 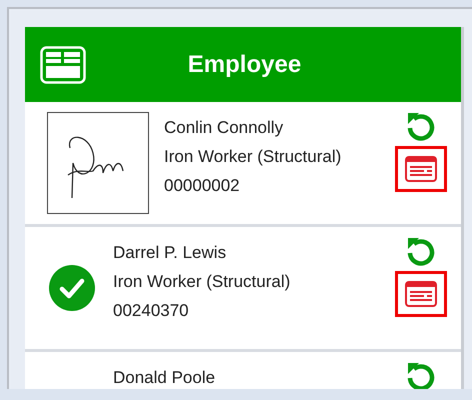 What do you see at coordinates (151, 311) in the screenshot?
I see `employee-id: 00240370` at bounding box center [151, 311].